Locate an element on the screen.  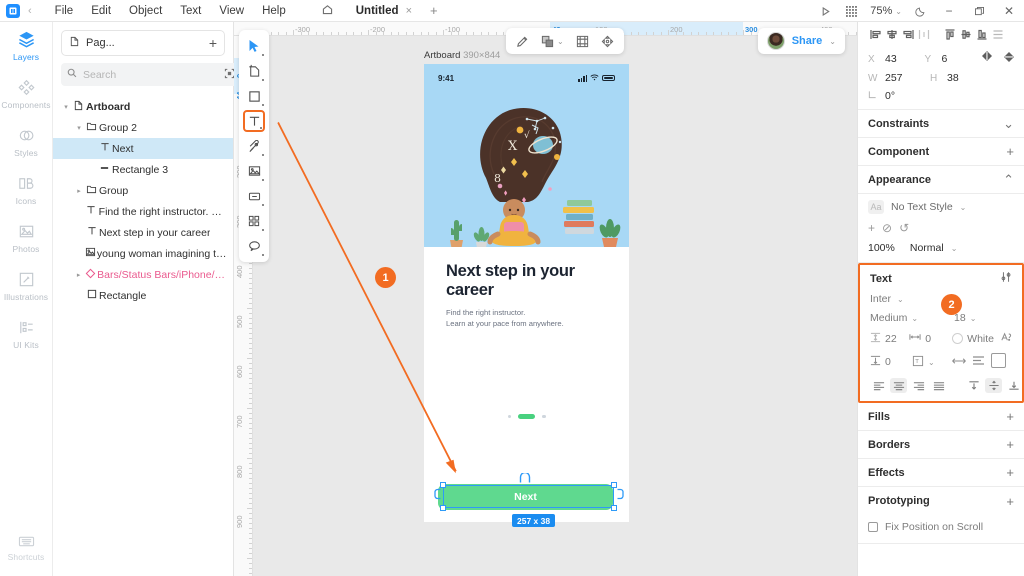
fix-position-checkbox is located at coordinates (873, 527).